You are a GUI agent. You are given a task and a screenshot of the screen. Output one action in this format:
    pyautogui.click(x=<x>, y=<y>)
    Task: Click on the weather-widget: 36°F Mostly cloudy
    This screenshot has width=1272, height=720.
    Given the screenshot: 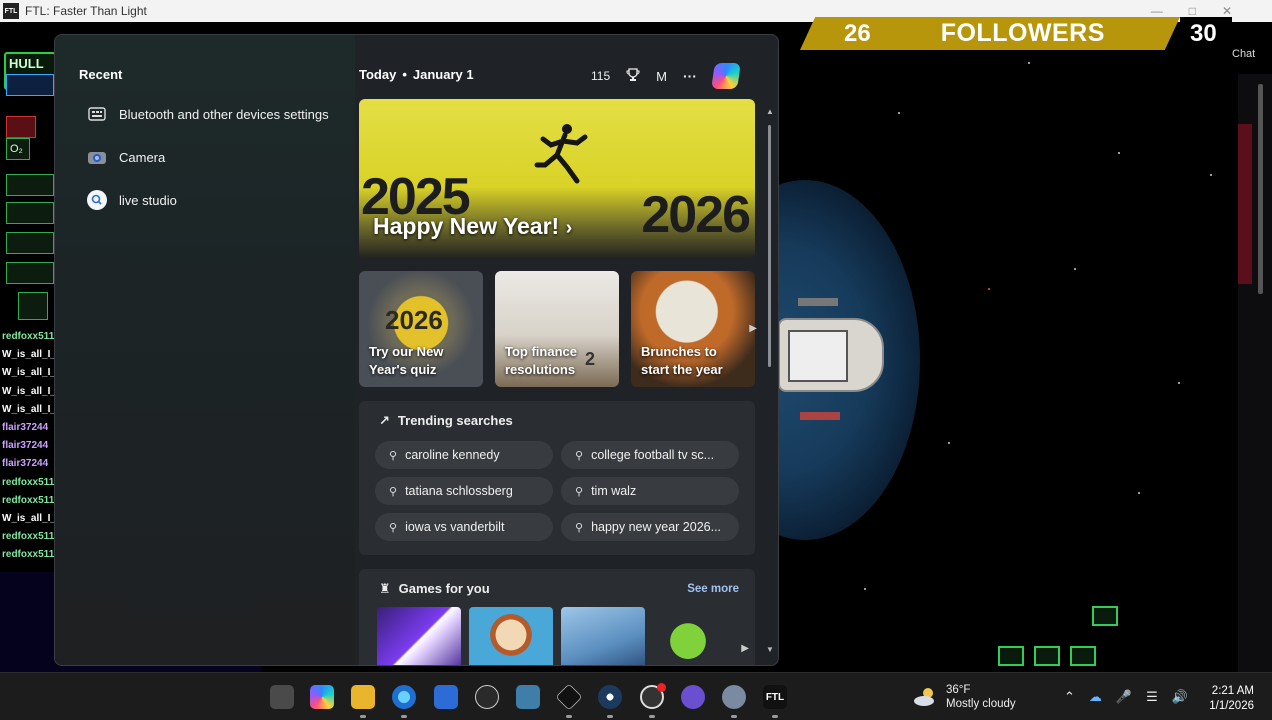 What is the action you would take?
    pyautogui.click(x=964, y=697)
    